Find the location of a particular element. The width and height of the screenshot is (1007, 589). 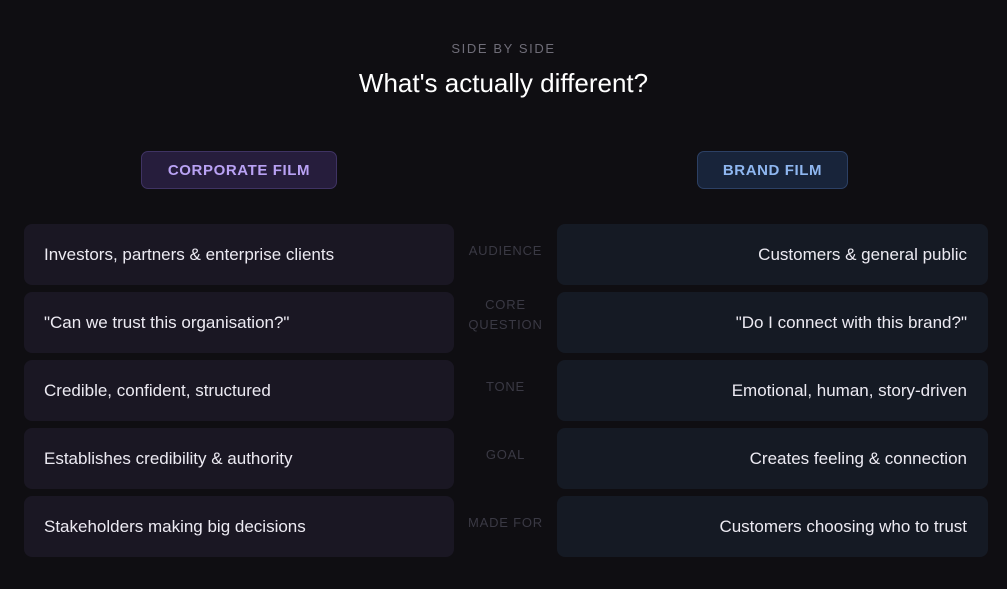

row-label-tone: TONE is located at coordinates (505, 386).